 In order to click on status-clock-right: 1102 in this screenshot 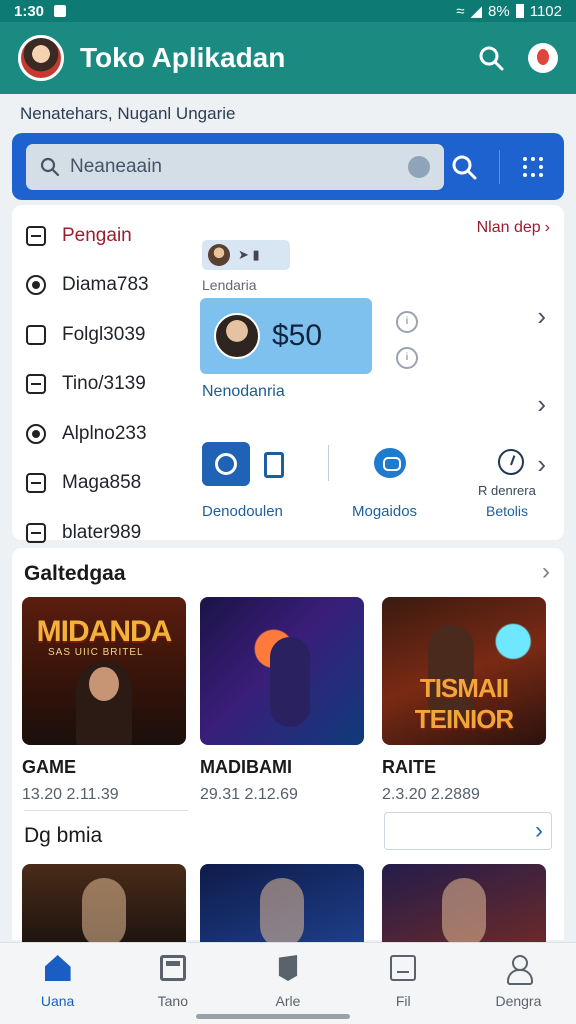, I will do `click(545, 11)`.